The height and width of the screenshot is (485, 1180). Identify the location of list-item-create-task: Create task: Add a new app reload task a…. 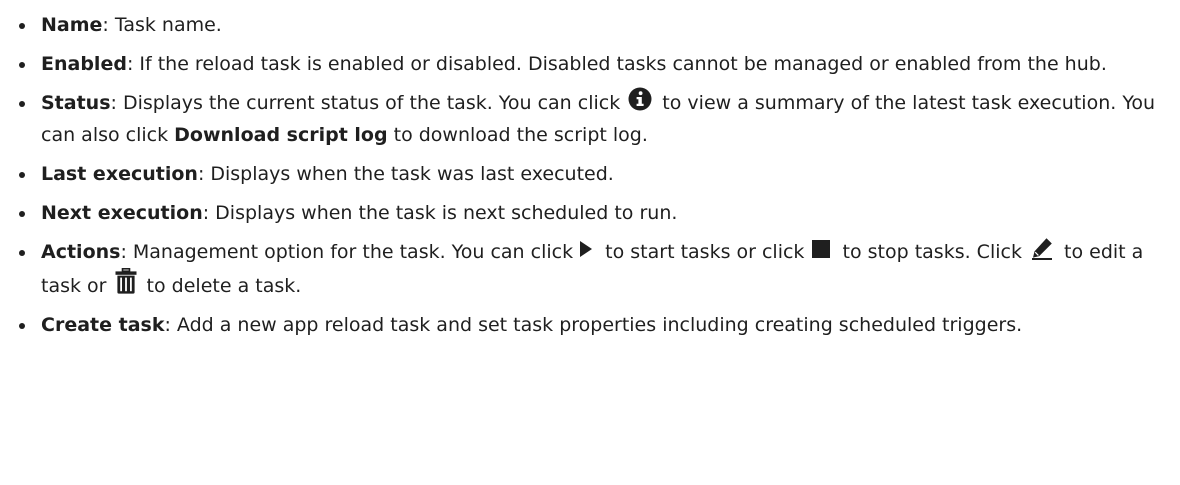
(590, 325).